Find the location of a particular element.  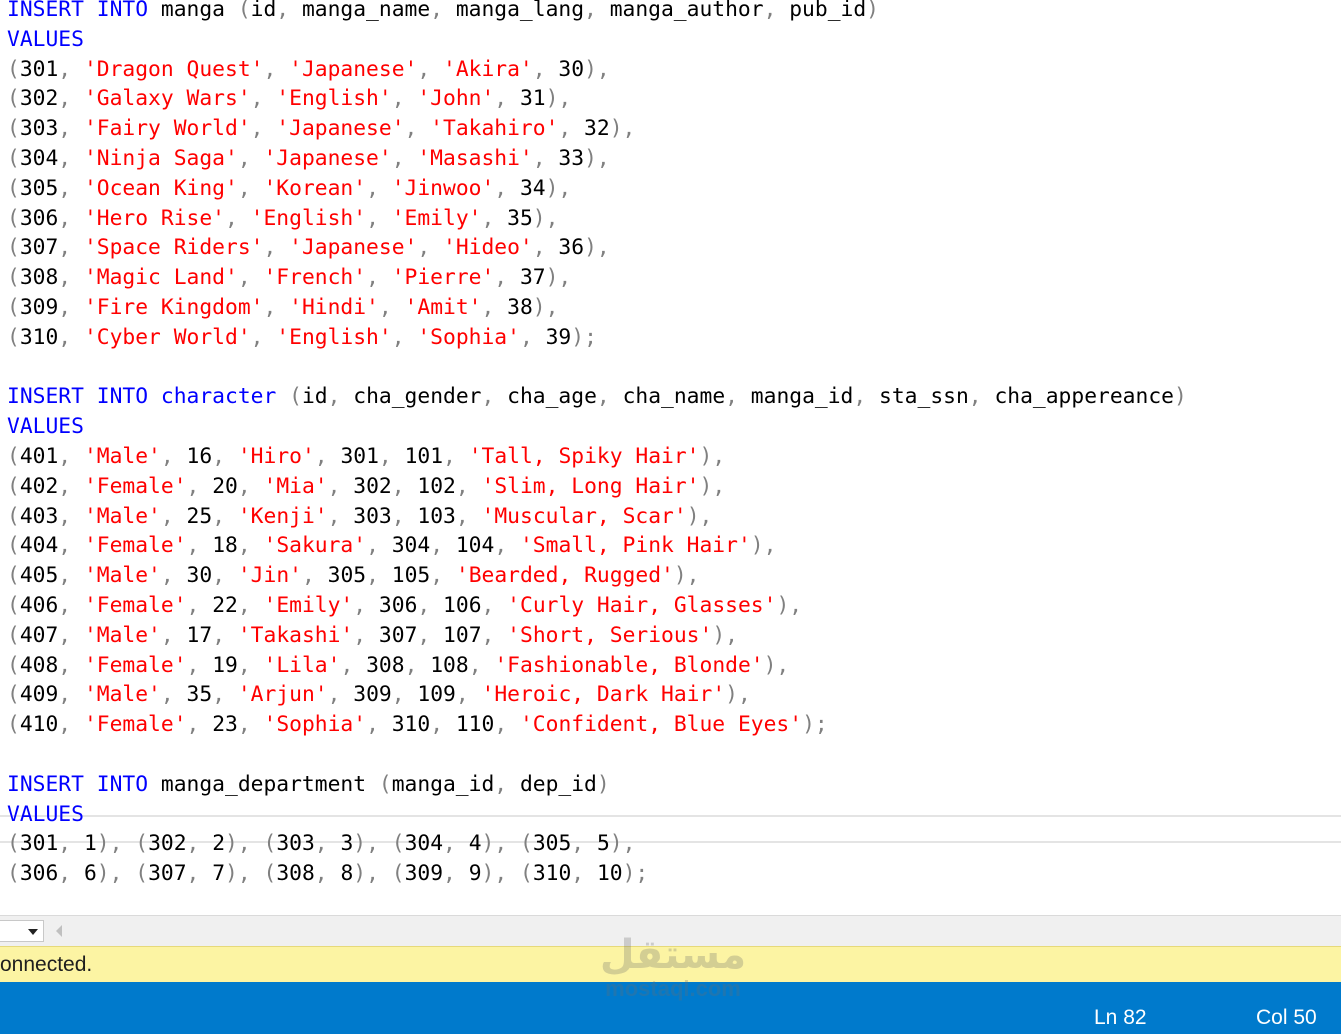

string-literal: 'Fairy World' is located at coordinates (167, 129).